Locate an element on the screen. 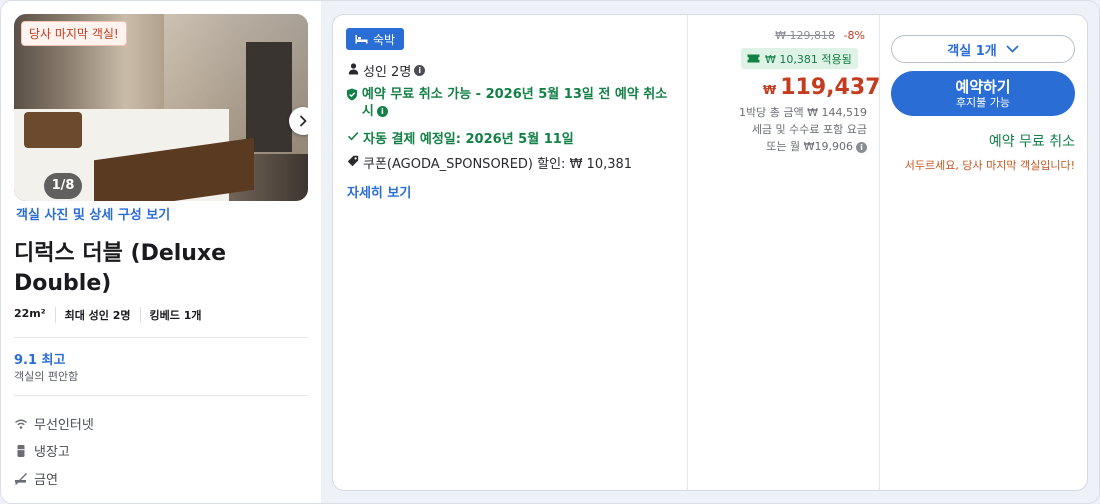 This screenshot has width=1100, height=504. amenity-wifi: 무선인터넷 is located at coordinates (54, 423).